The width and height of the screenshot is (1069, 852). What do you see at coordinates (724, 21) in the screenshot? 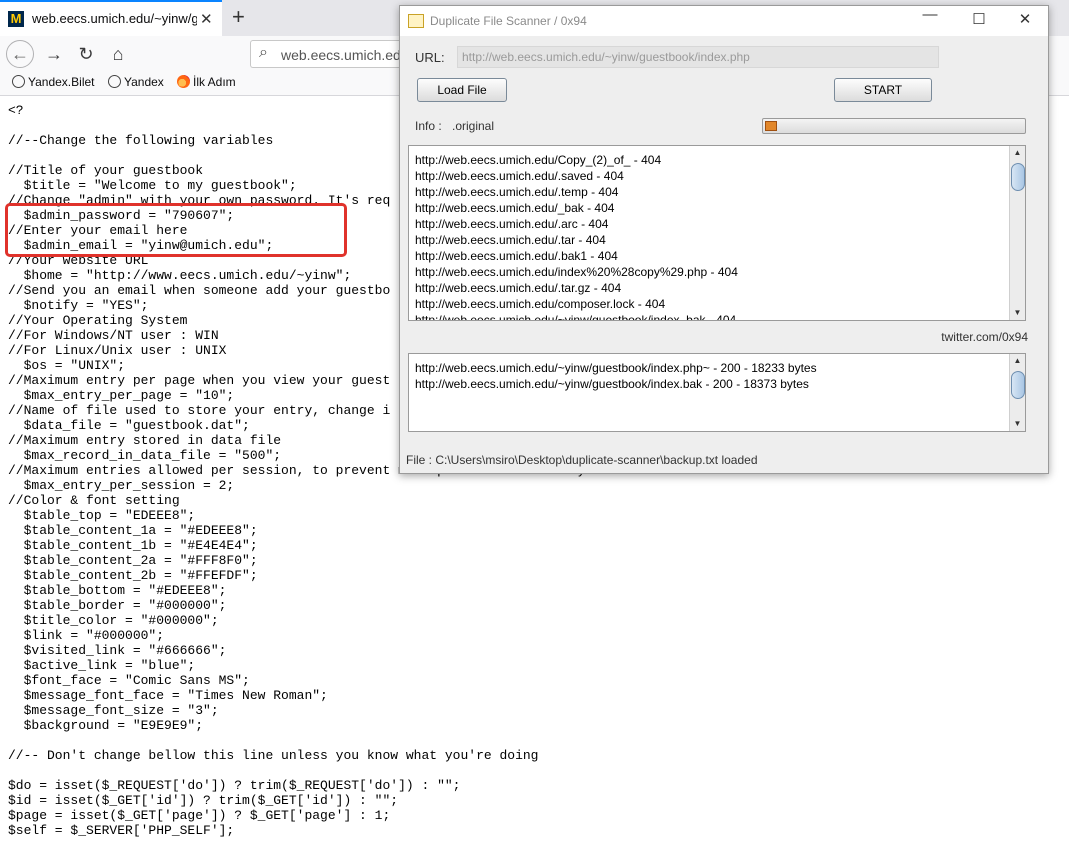
I see `window-titlebar: Duplicate File Scanner / 0x94 — ☐ ✕` at bounding box center [724, 21].